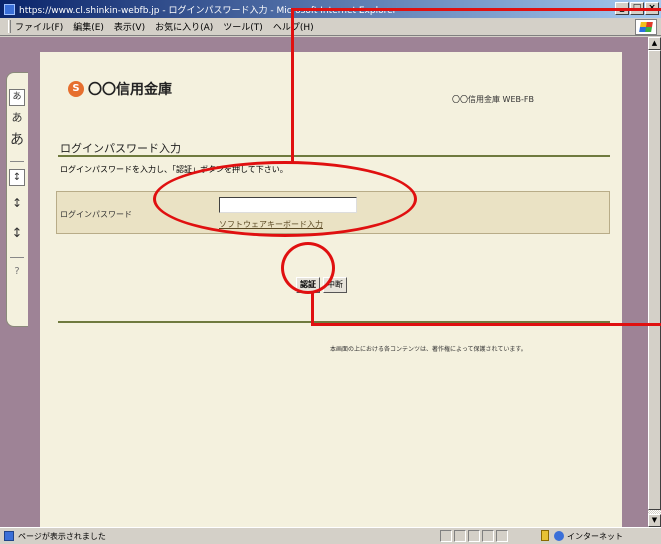 This screenshot has height=544, width=661. What do you see at coordinates (559, 536) in the screenshot?
I see `internet-zone-icon` at bounding box center [559, 536].